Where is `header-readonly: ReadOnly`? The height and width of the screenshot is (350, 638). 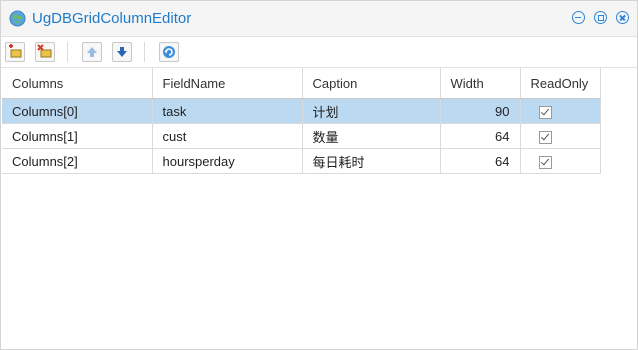
header-readonly: ReadOnly is located at coordinates (560, 83).